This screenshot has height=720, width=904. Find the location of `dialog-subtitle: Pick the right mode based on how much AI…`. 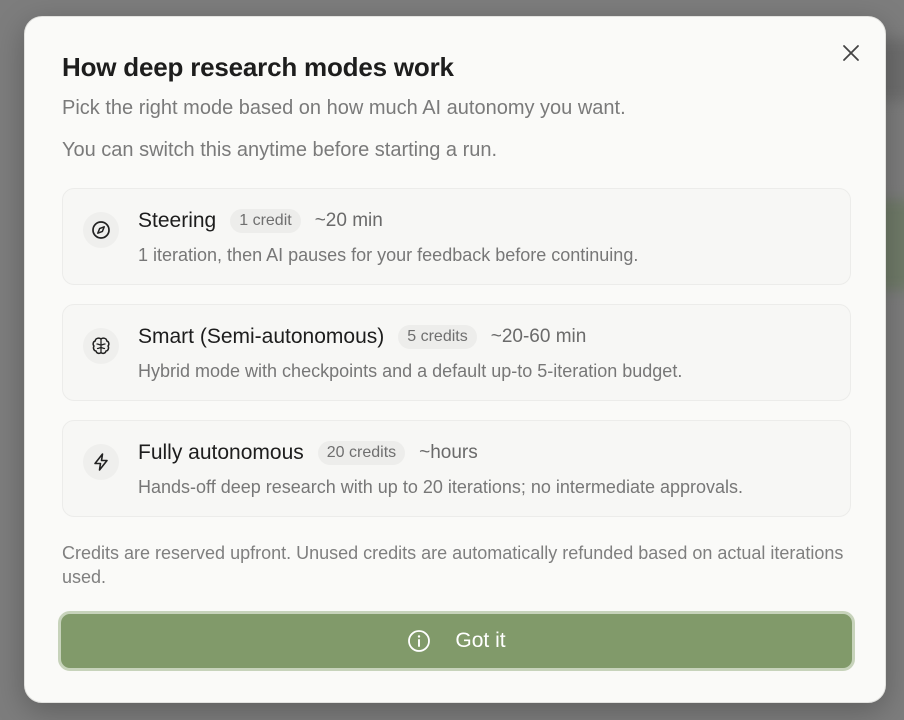

dialog-subtitle: Pick the right mode based on how much AI… is located at coordinates (344, 108).